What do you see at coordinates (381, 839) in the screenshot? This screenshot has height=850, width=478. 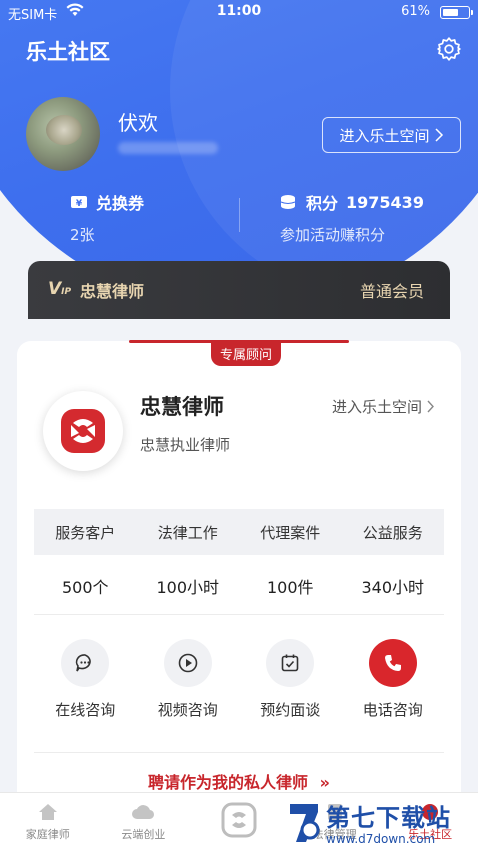 I see `watermark-url: www.d7down.com` at bounding box center [381, 839].